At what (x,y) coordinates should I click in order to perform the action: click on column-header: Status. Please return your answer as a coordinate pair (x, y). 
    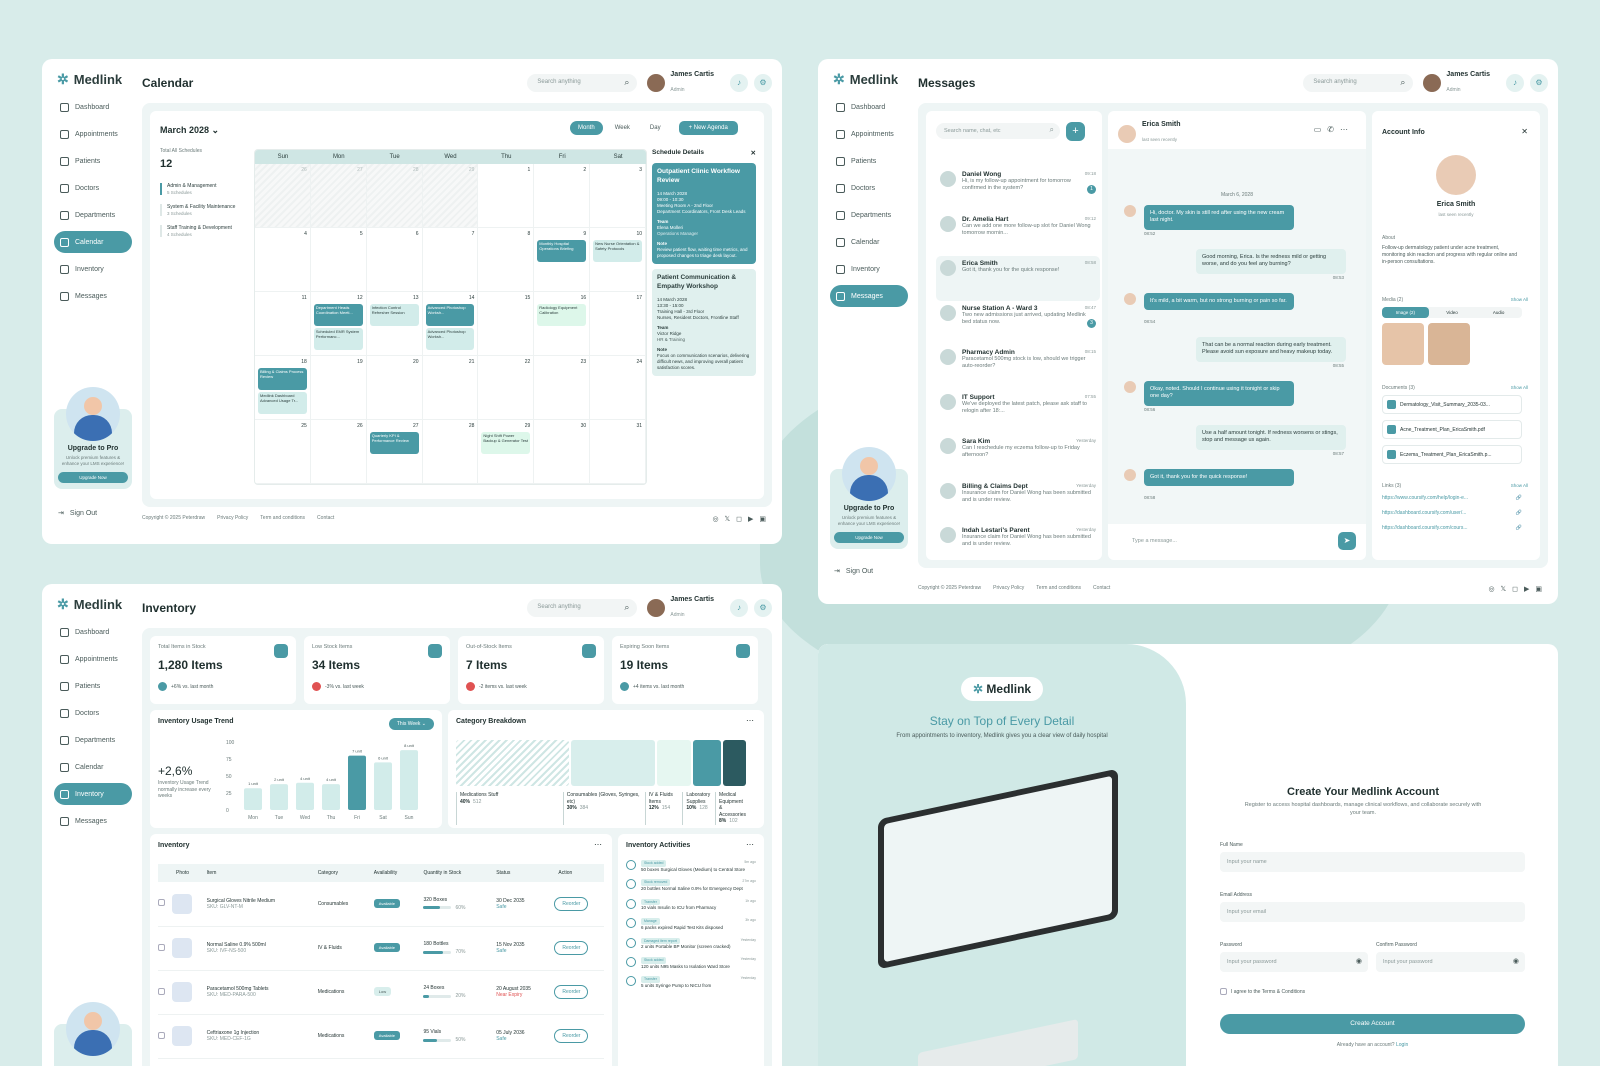
    Looking at the image, I should click on (523, 873).